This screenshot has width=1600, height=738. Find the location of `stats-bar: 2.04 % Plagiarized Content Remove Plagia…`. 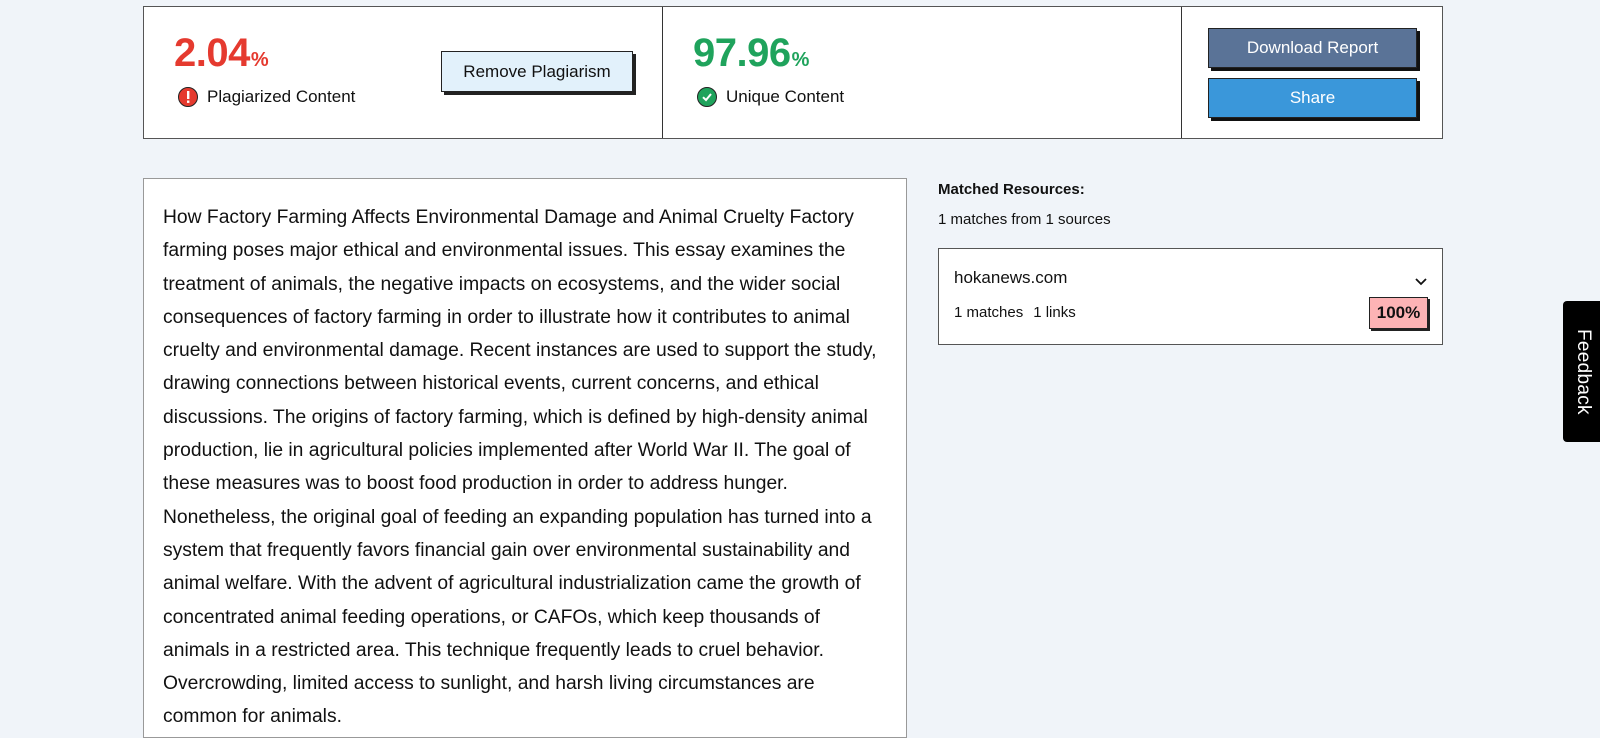

stats-bar: 2.04 % Plagiarized Content Remove Plagia… is located at coordinates (793, 72).